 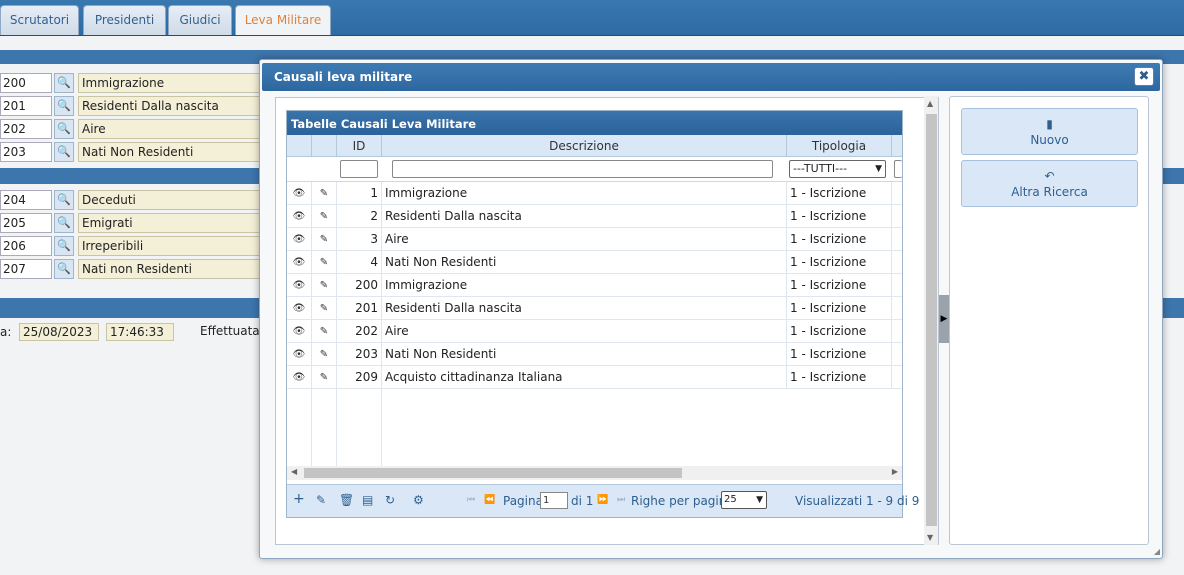 What do you see at coordinates (839, 146) in the screenshot?
I see `header-tipologia: Tipologia` at bounding box center [839, 146].